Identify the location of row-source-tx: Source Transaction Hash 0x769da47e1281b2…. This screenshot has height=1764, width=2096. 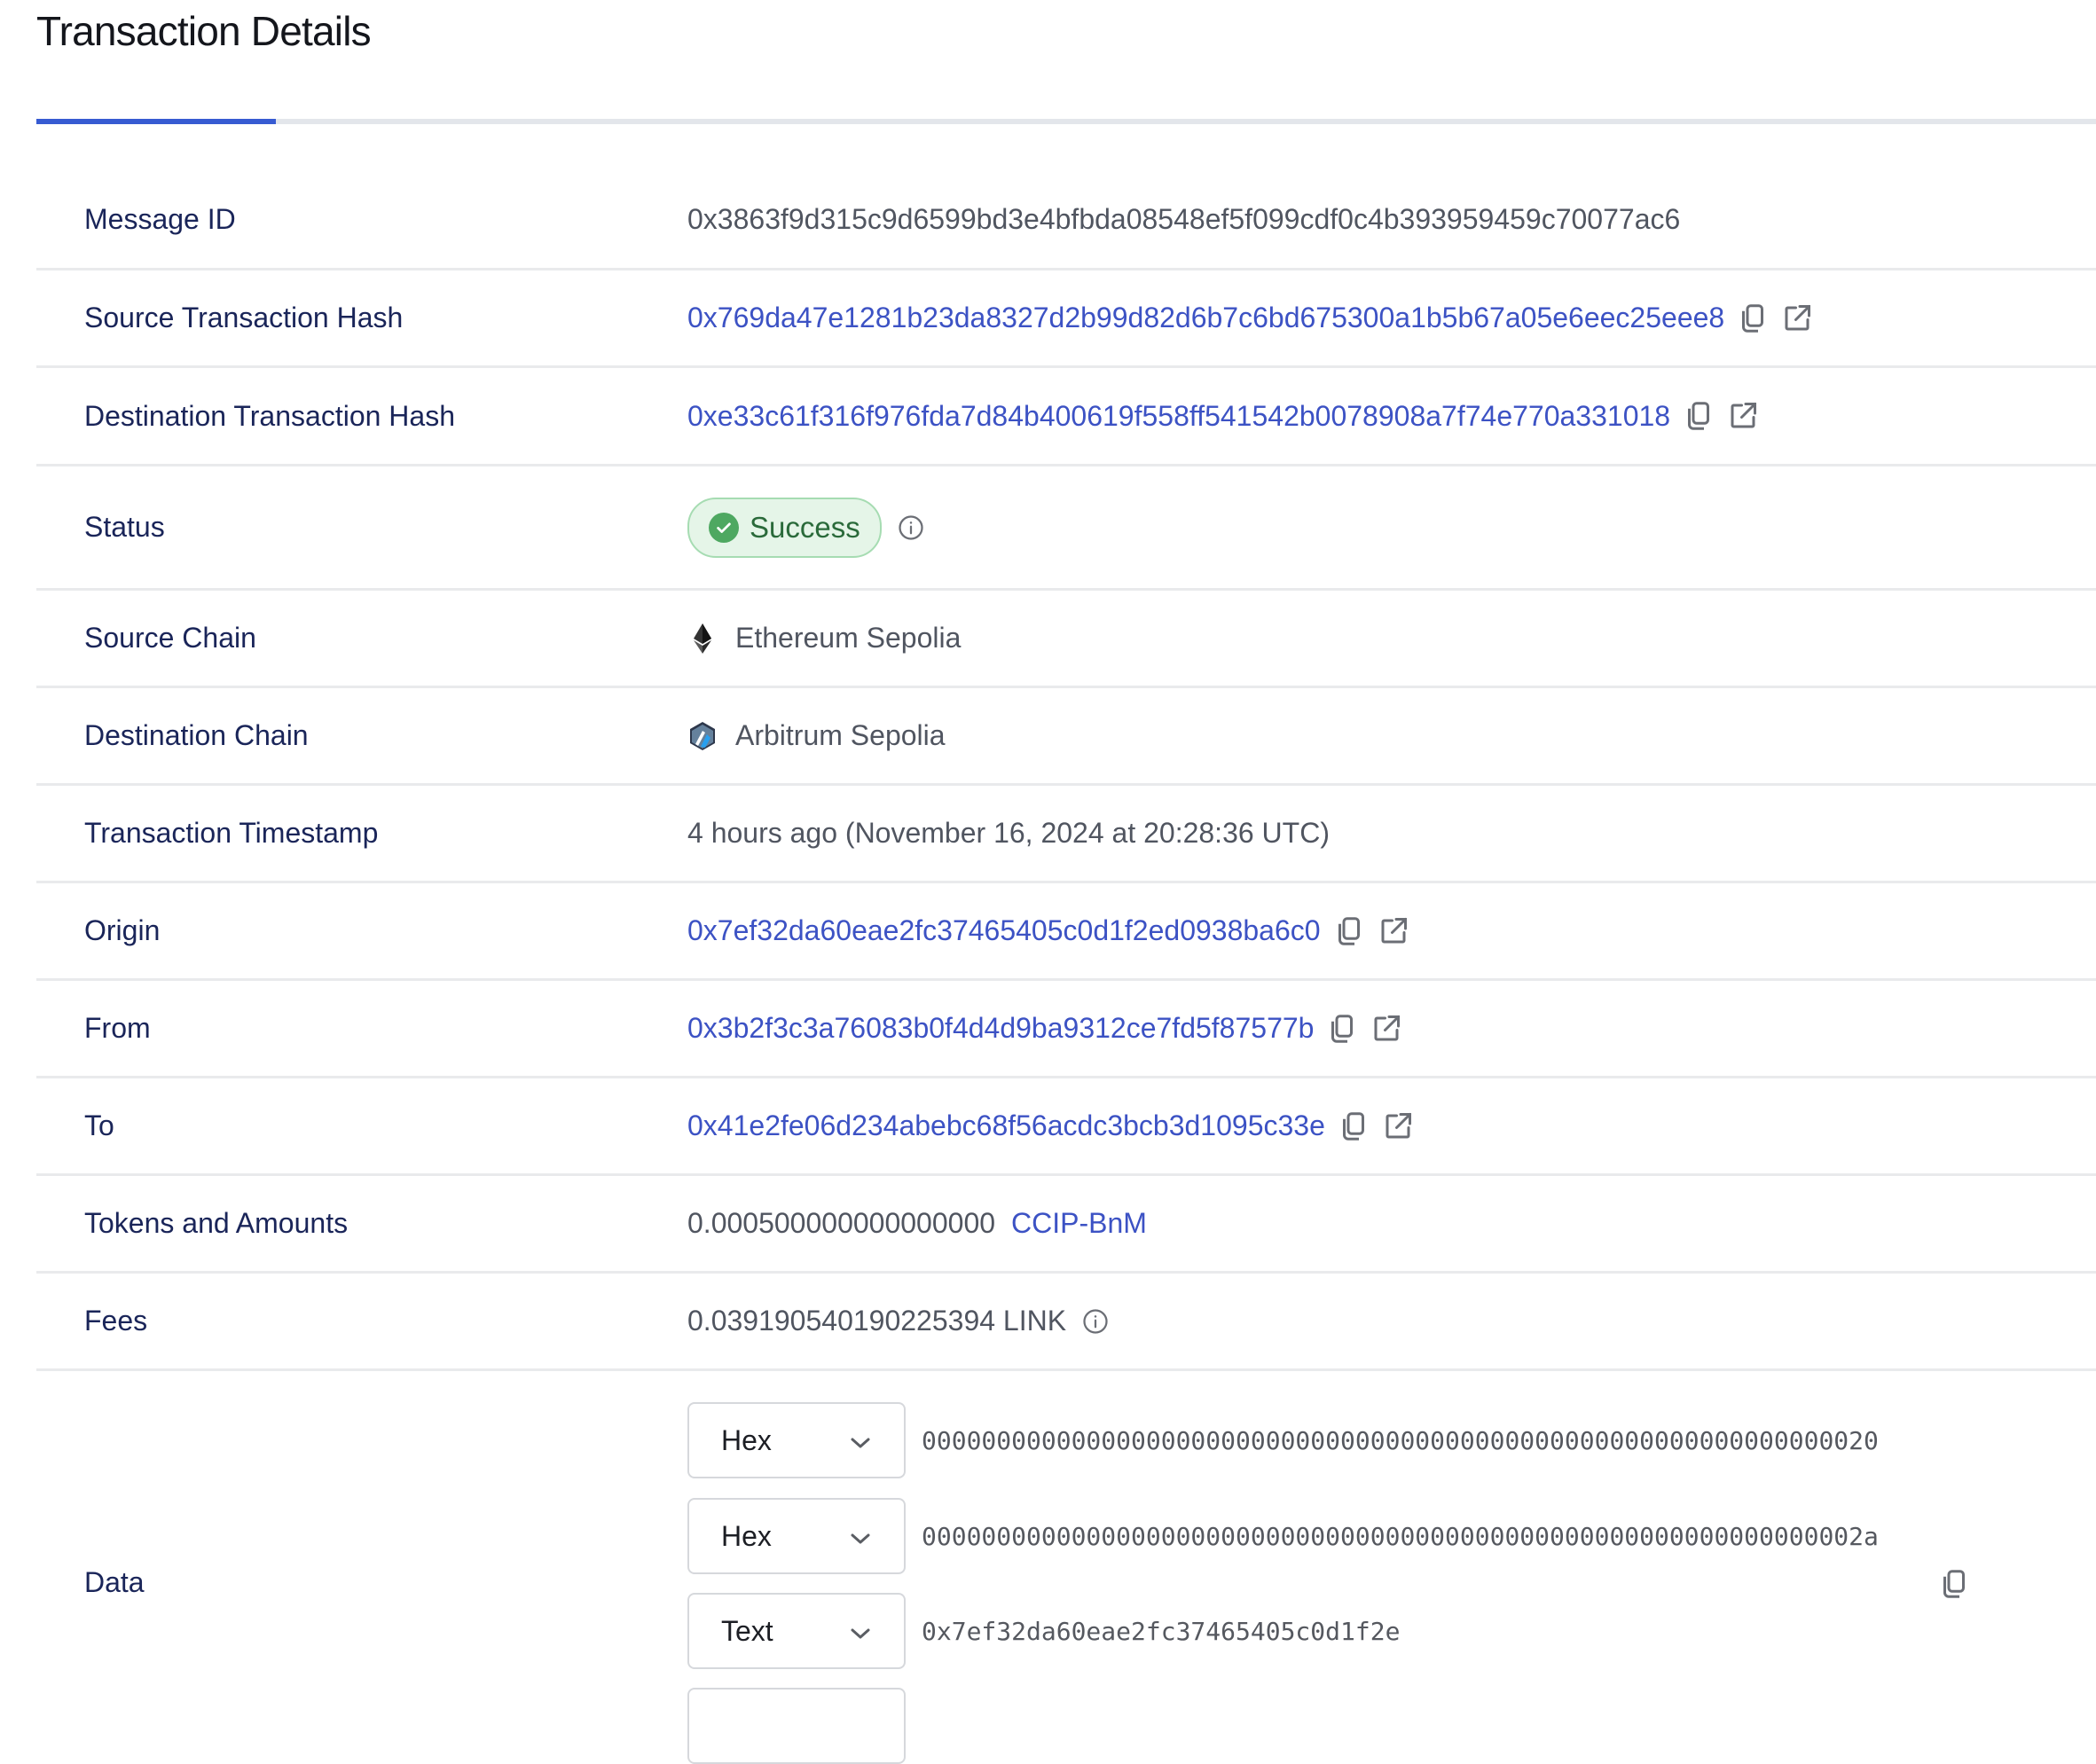
(1066, 319).